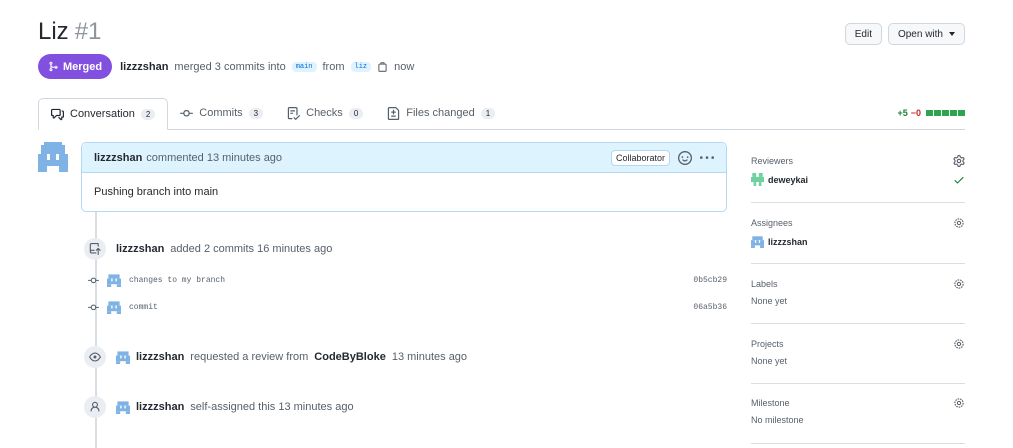  I want to click on sidebar-section-title: Projects, so click(767, 344).